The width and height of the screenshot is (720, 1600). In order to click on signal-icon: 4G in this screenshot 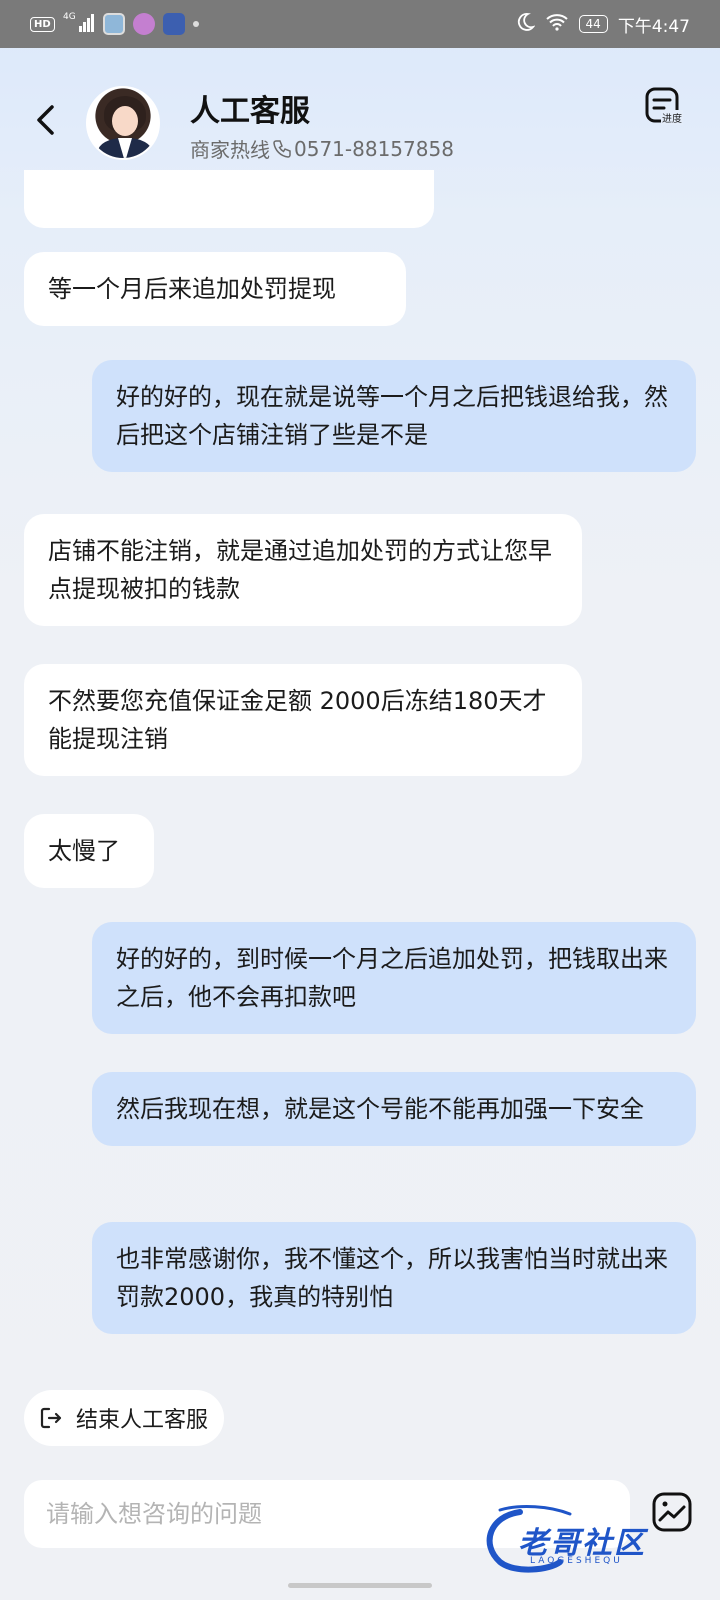, I will do `click(79, 24)`.